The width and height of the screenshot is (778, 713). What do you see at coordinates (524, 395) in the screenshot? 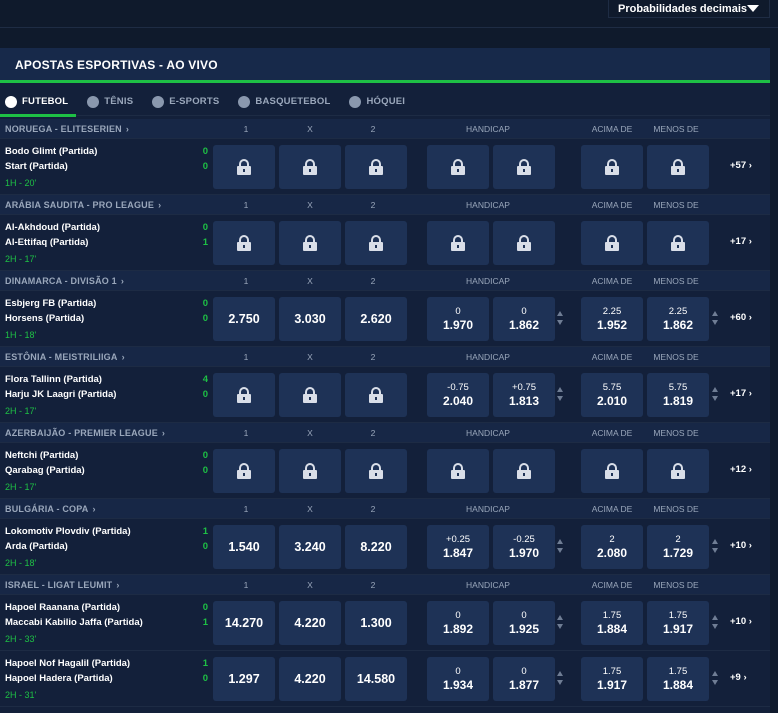
I see `handicap-2-button: +0.75 1.813` at bounding box center [524, 395].